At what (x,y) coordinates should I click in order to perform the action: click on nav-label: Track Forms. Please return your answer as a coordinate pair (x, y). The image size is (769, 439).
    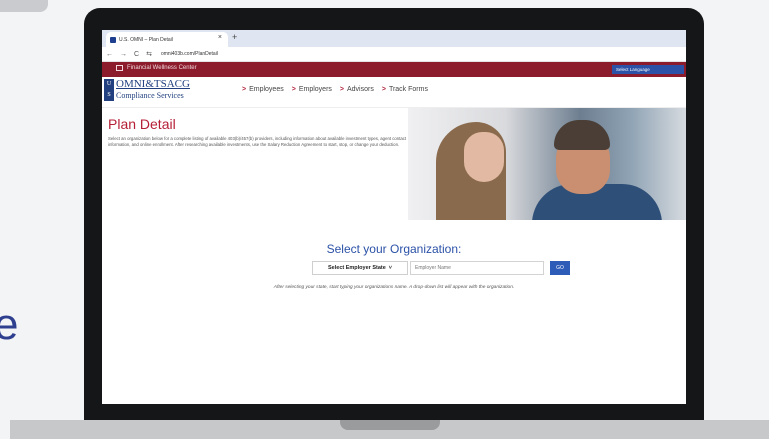
    Looking at the image, I should click on (408, 89).